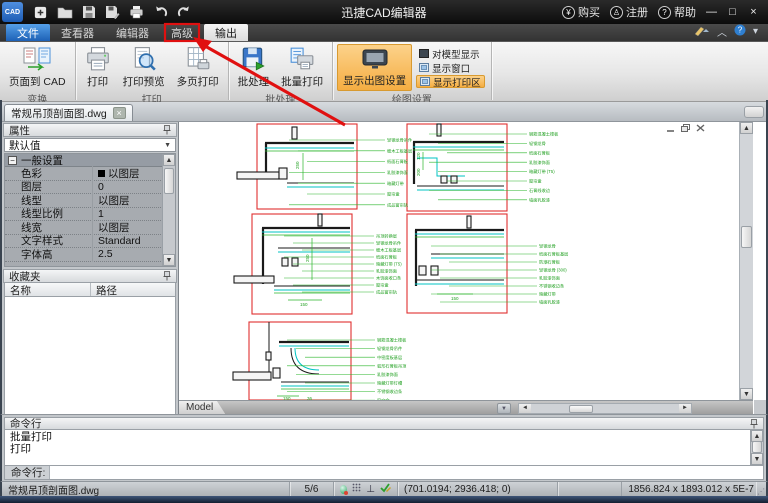 The width and height of the screenshot is (768, 503). Describe the element at coordinates (37, 67) in the screenshot. I see `page-to-cad-button: 页面到 CAD` at that location.